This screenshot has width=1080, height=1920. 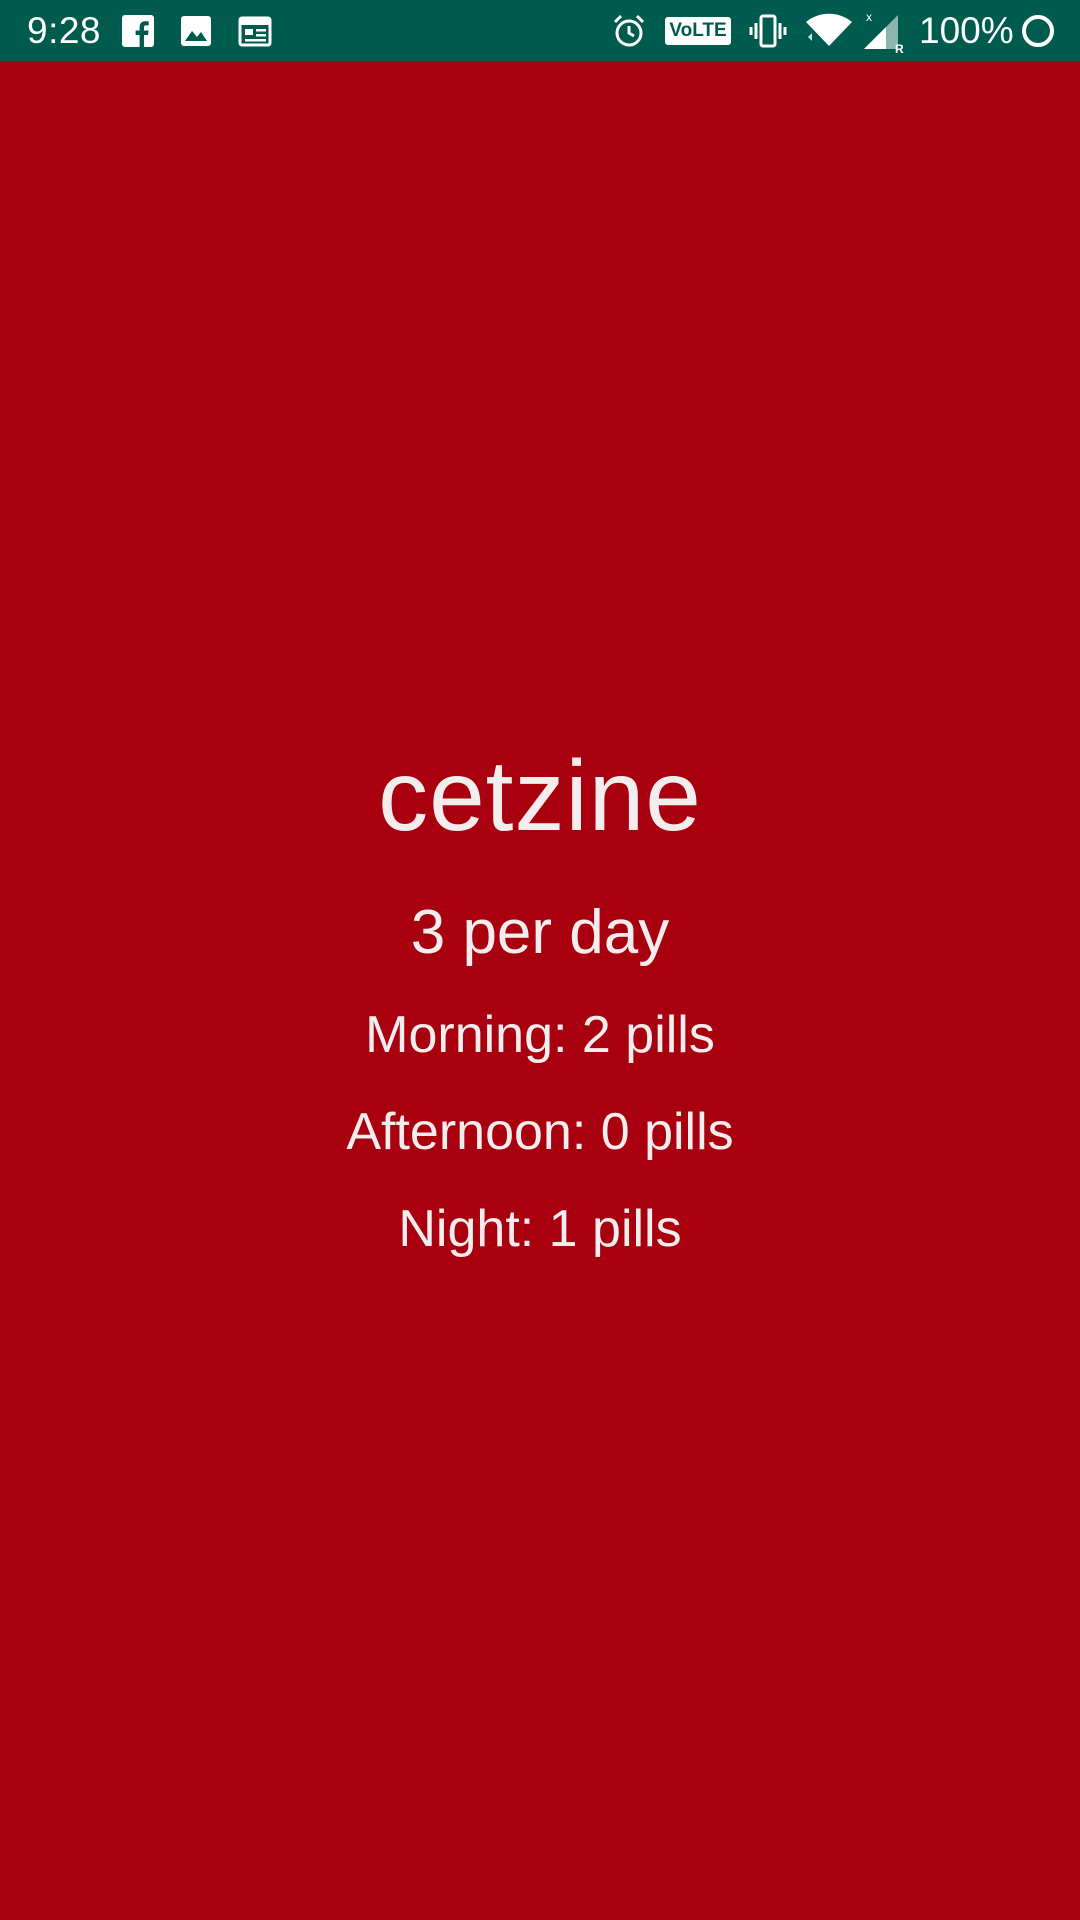 What do you see at coordinates (540, 30) in the screenshot?
I see `status-bar: 9:28 VoLTE x R 100%` at bounding box center [540, 30].